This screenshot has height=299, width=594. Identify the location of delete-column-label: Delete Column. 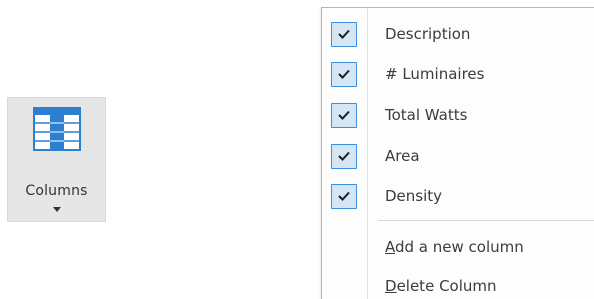
(441, 286).